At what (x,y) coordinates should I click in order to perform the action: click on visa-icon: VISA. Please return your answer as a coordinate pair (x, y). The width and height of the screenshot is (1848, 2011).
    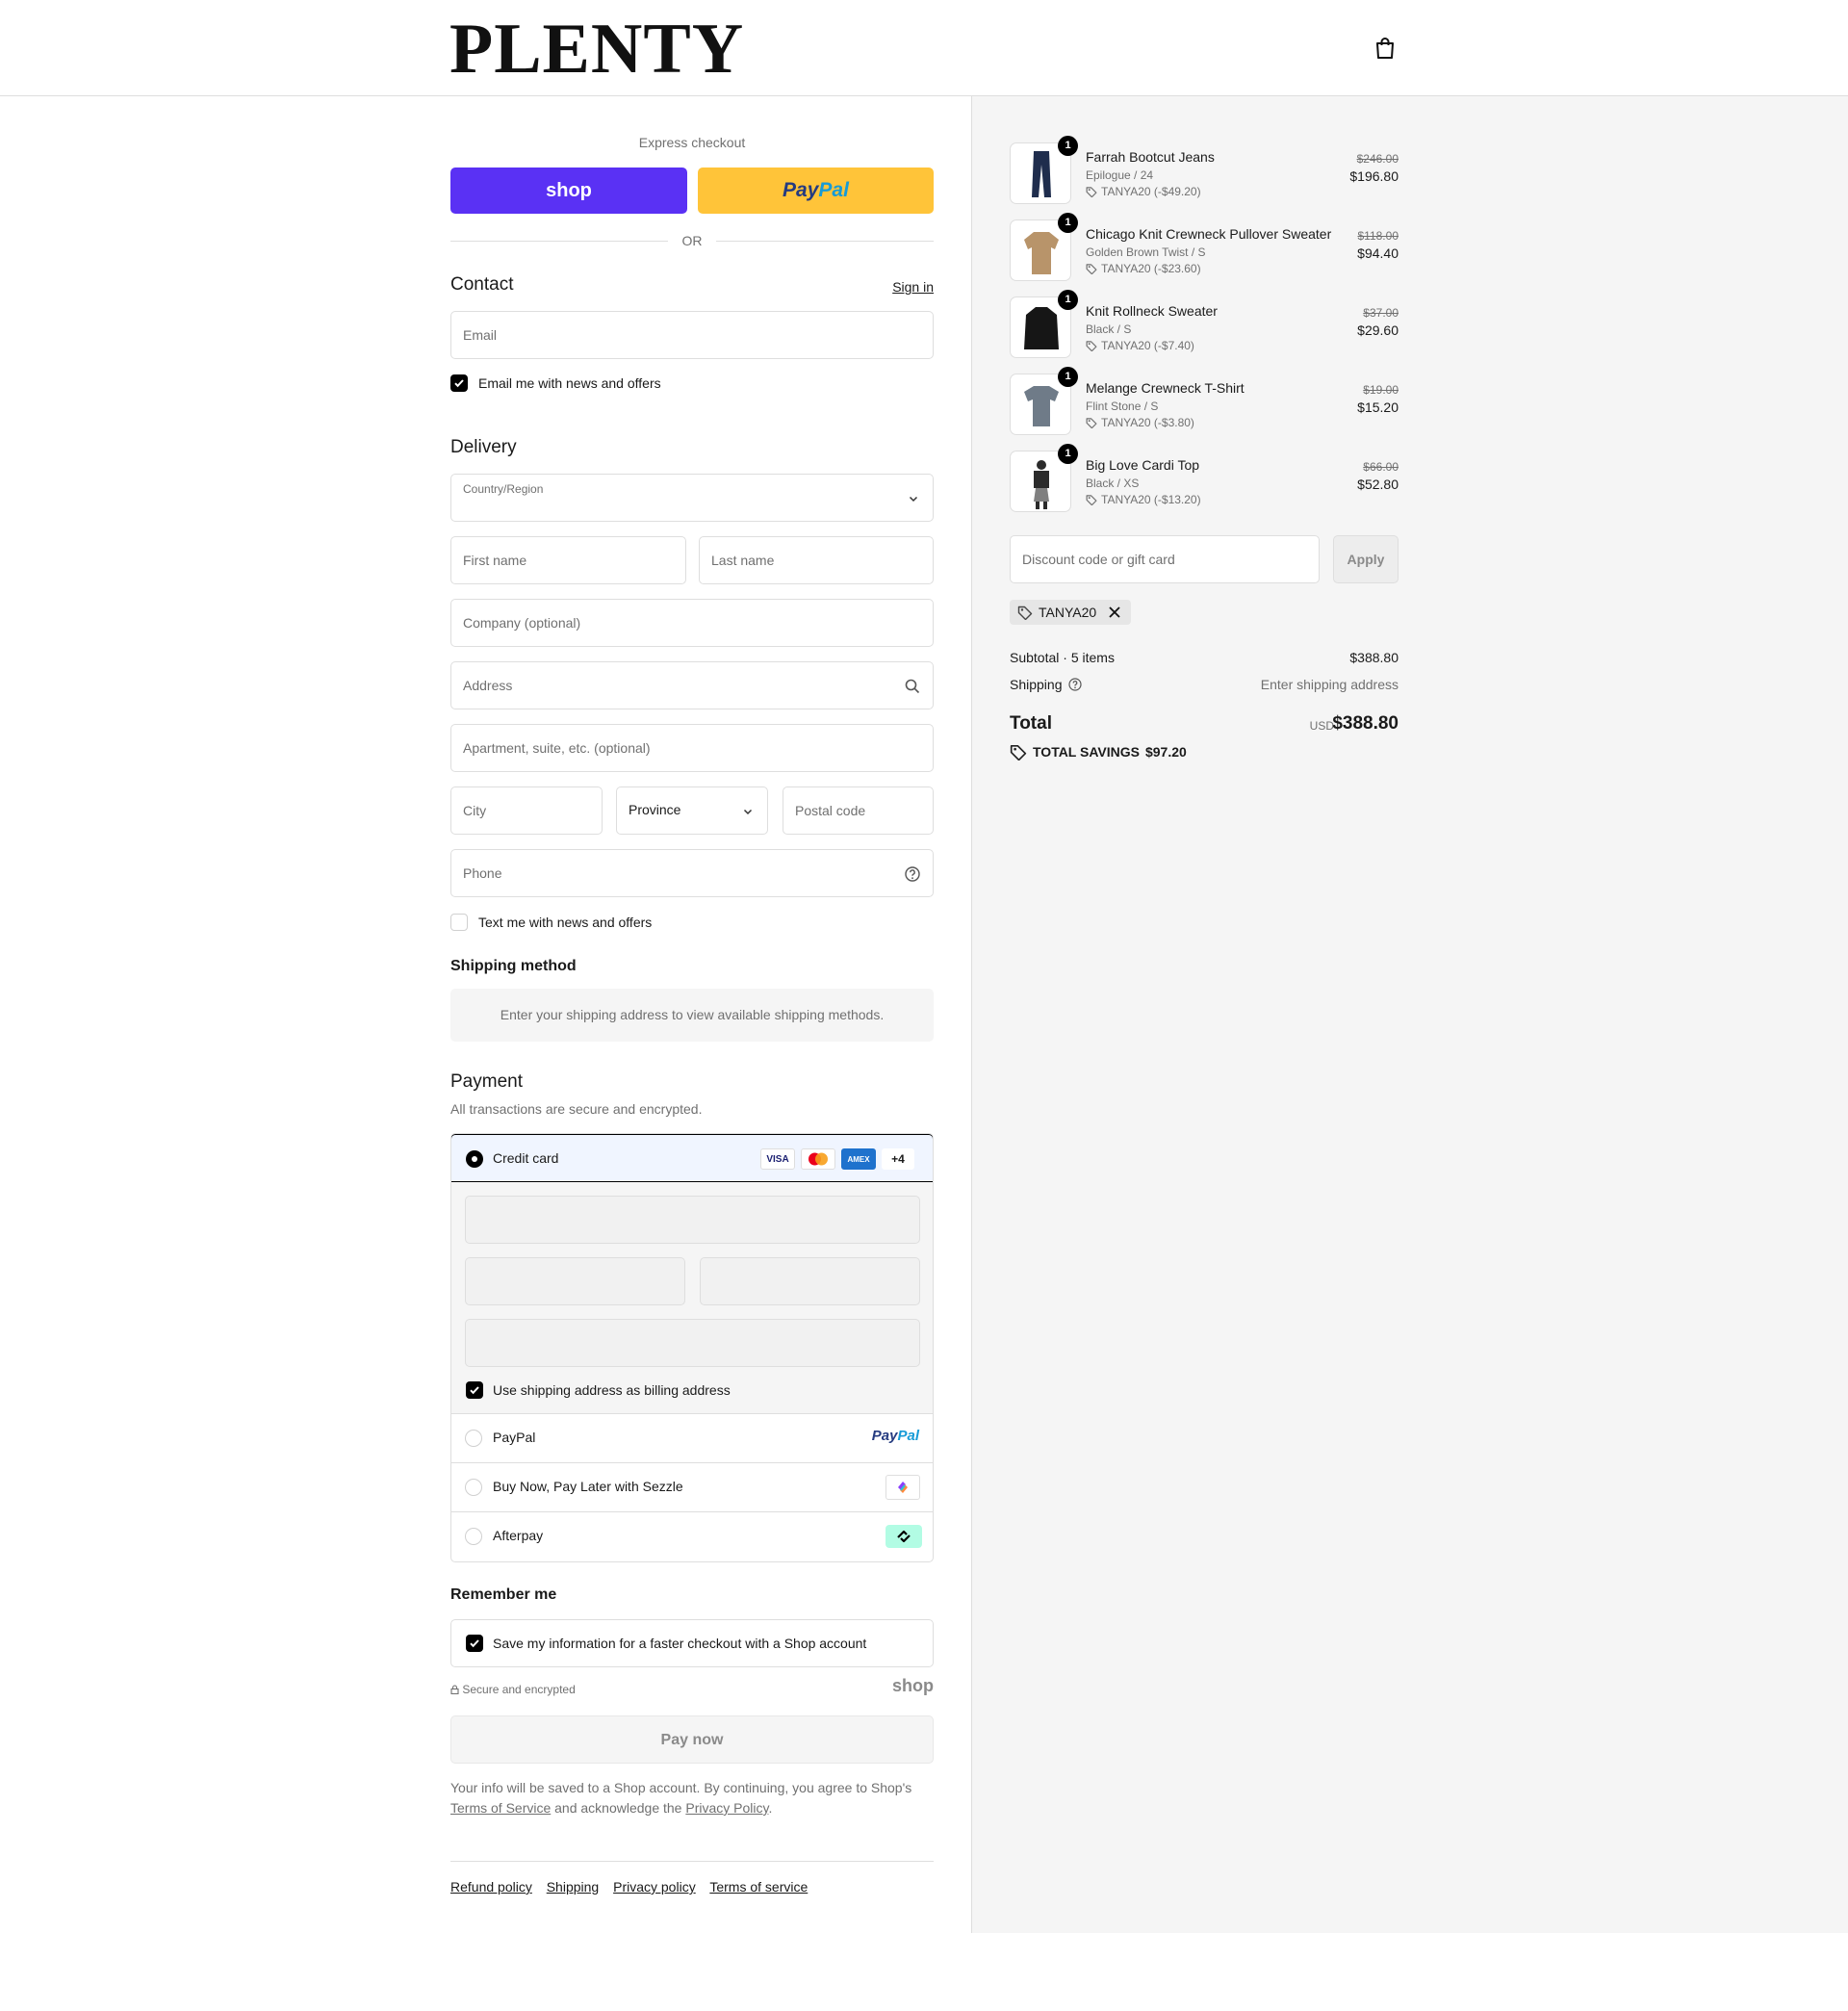
    Looking at the image, I should click on (777, 1159).